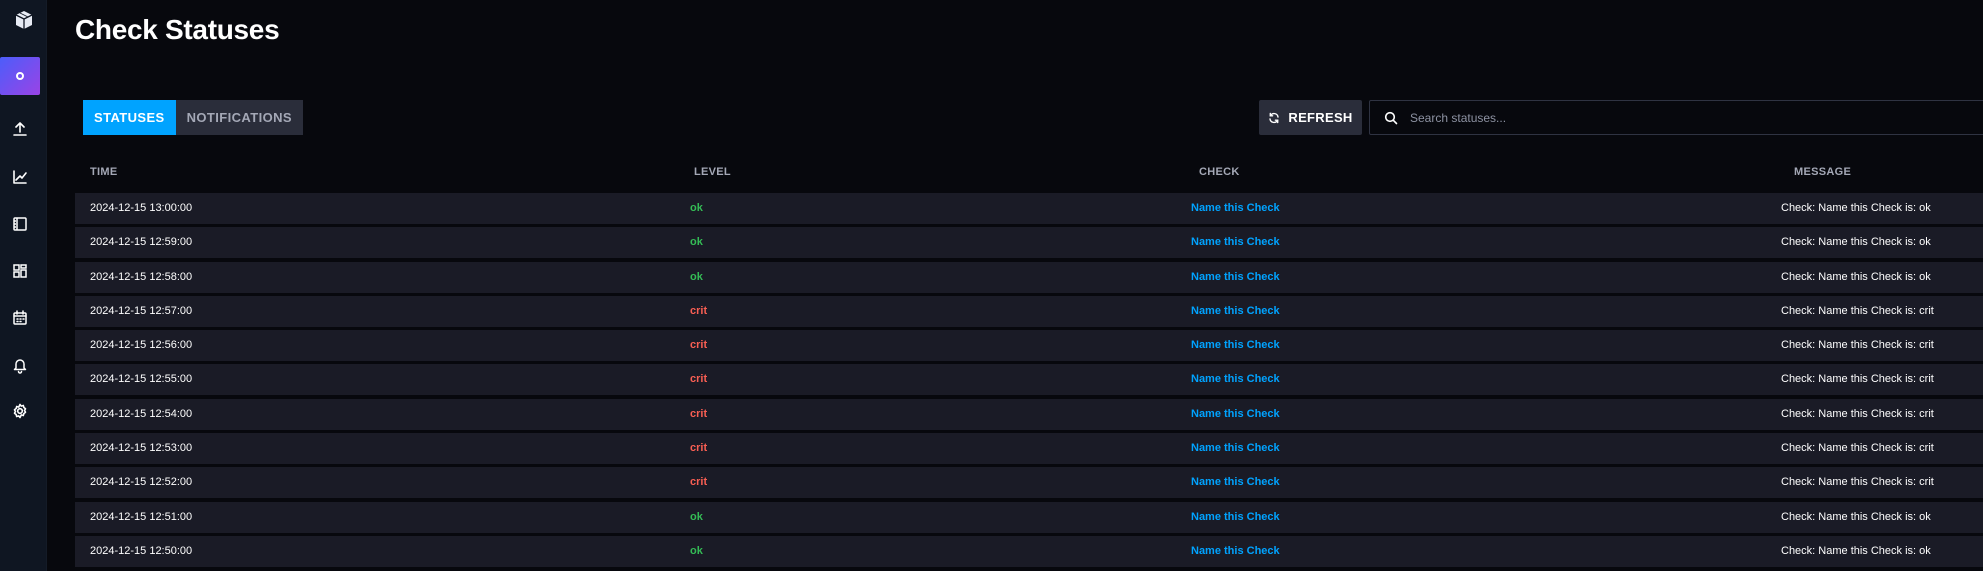 Image resolution: width=1983 pixels, height=571 pixels. I want to click on sidebar-item-load-data, so click(20, 129).